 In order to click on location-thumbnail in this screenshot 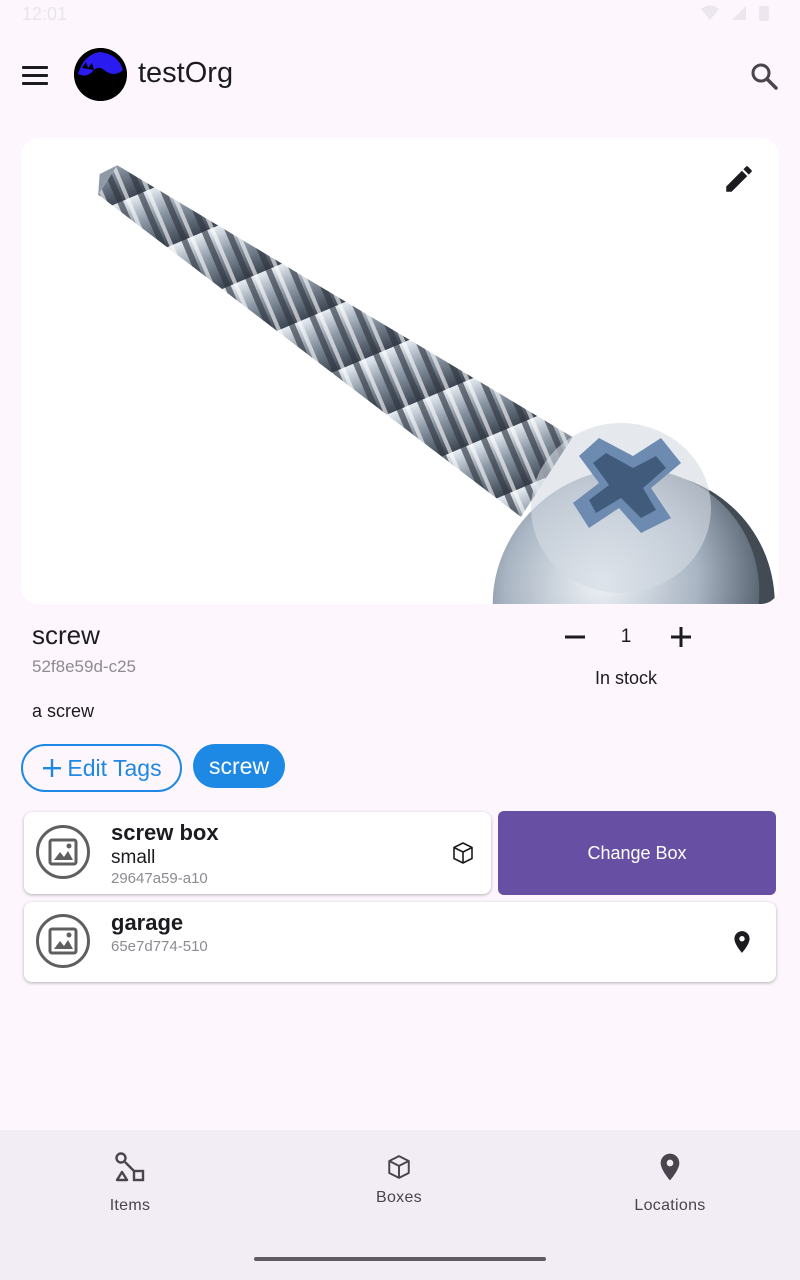, I will do `click(63, 941)`.